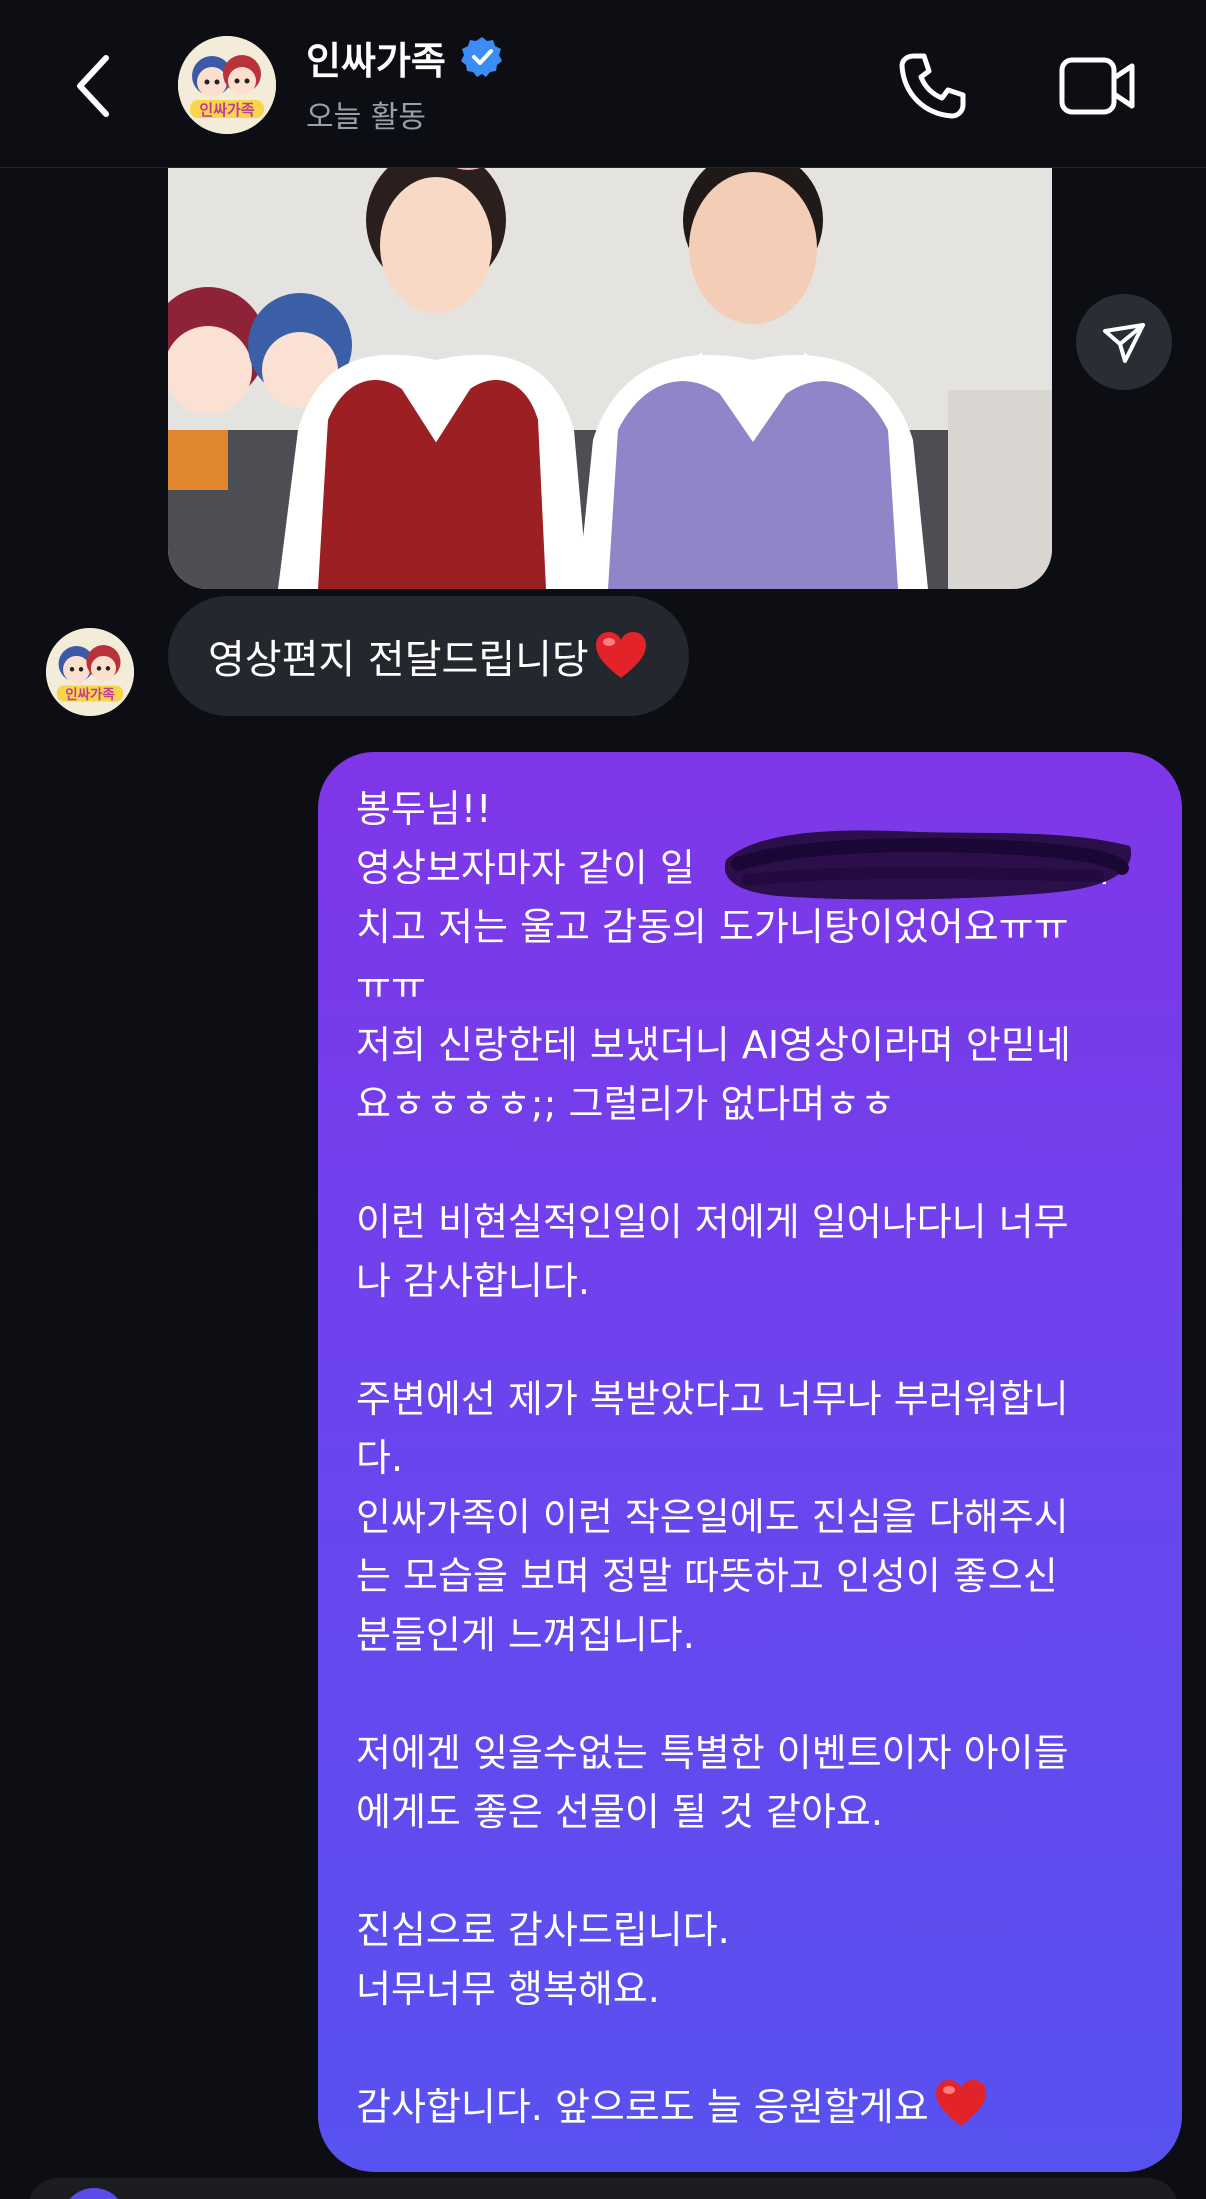  I want to click on message-line: 에게도 좋은 선물이 될 것 같아요., so click(619, 1812).